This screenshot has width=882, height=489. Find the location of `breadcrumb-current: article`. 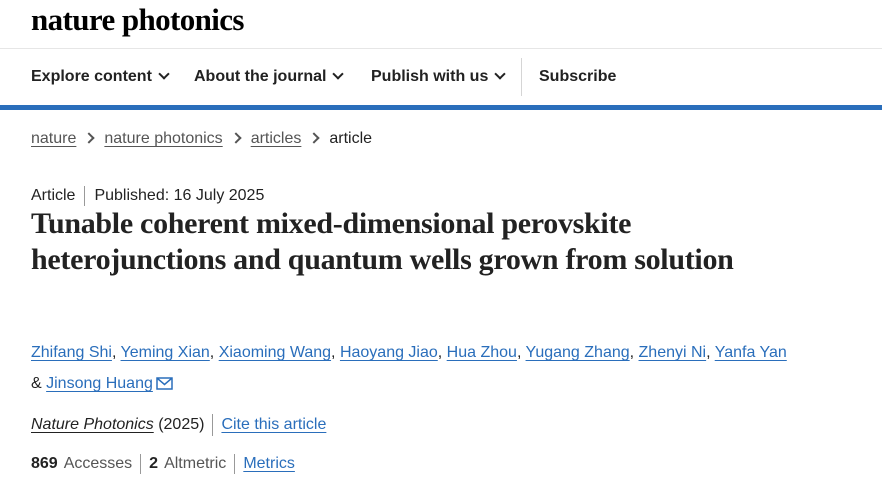

breadcrumb-current: article is located at coordinates (351, 138).